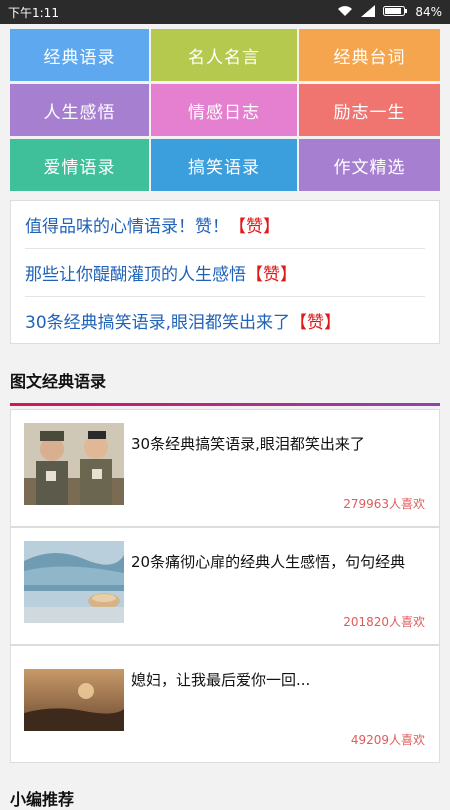 This screenshot has height=810, width=450. Describe the element at coordinates (42, 799) in the screenshot. I see `editor-picks-title: 小编推荐` at that location.